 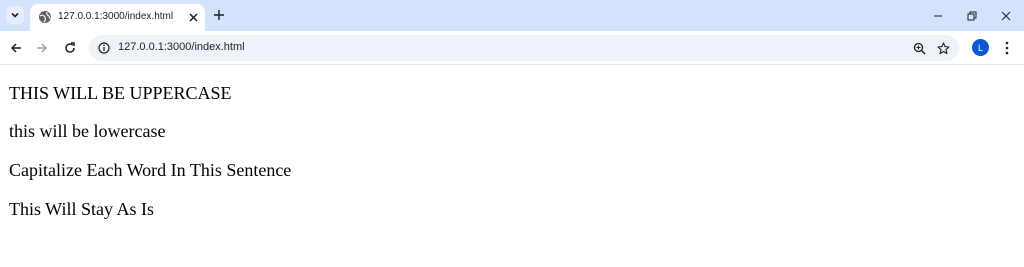 I want to click on tab-title: 127.0.0.1:3000/index.html, so click(x=116, y=16).